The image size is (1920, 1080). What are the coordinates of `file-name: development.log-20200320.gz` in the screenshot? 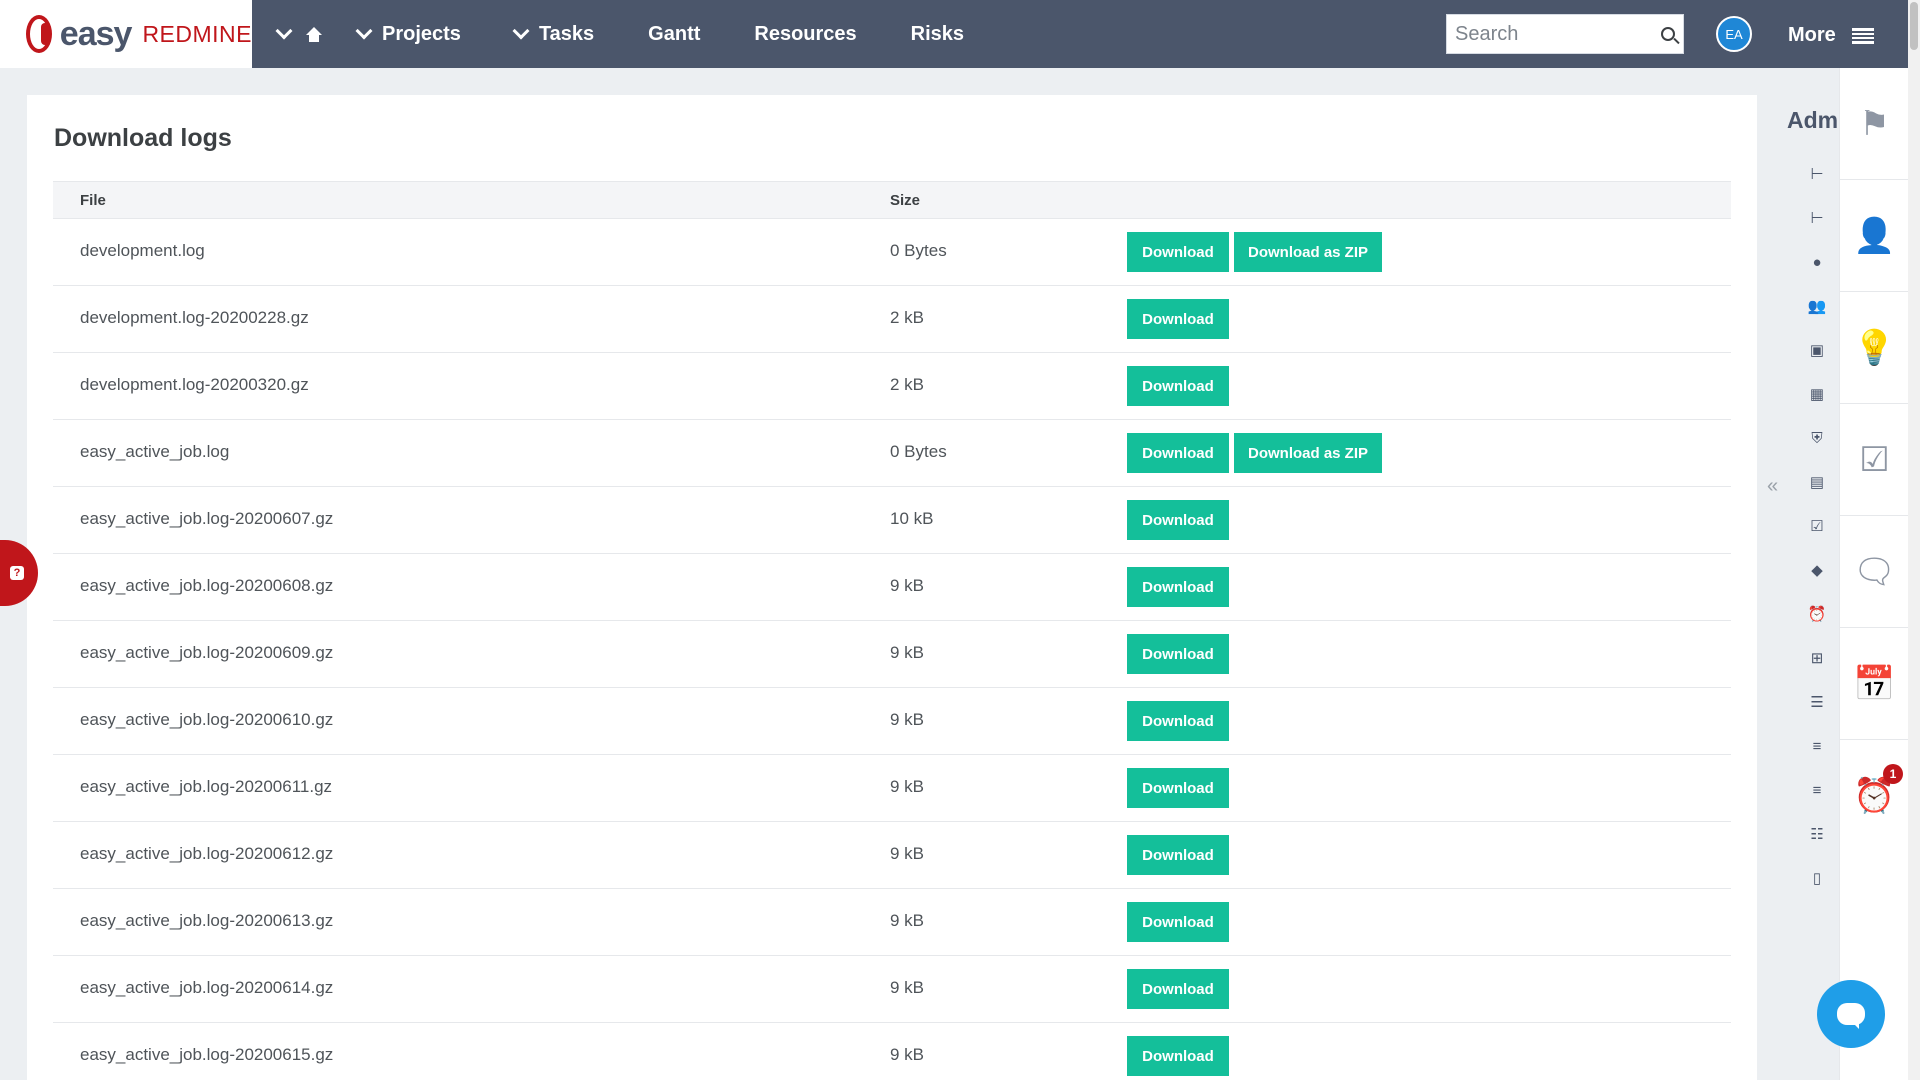 It's located at (194, 384).